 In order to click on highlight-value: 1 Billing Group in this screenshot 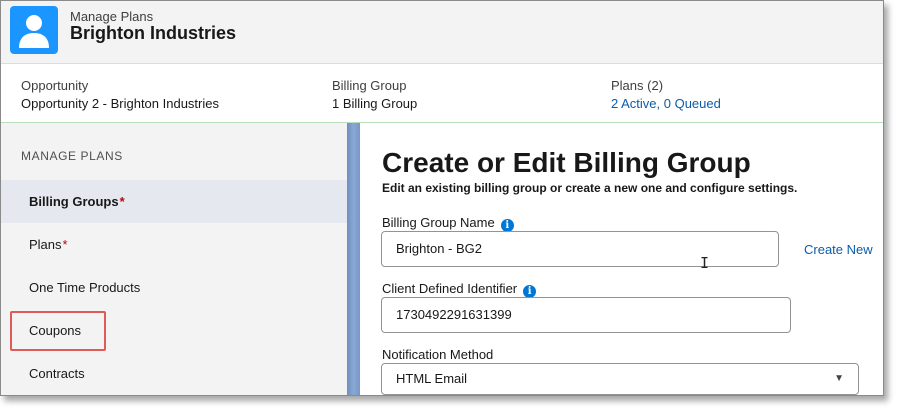, I will do `click(375, 103)`.